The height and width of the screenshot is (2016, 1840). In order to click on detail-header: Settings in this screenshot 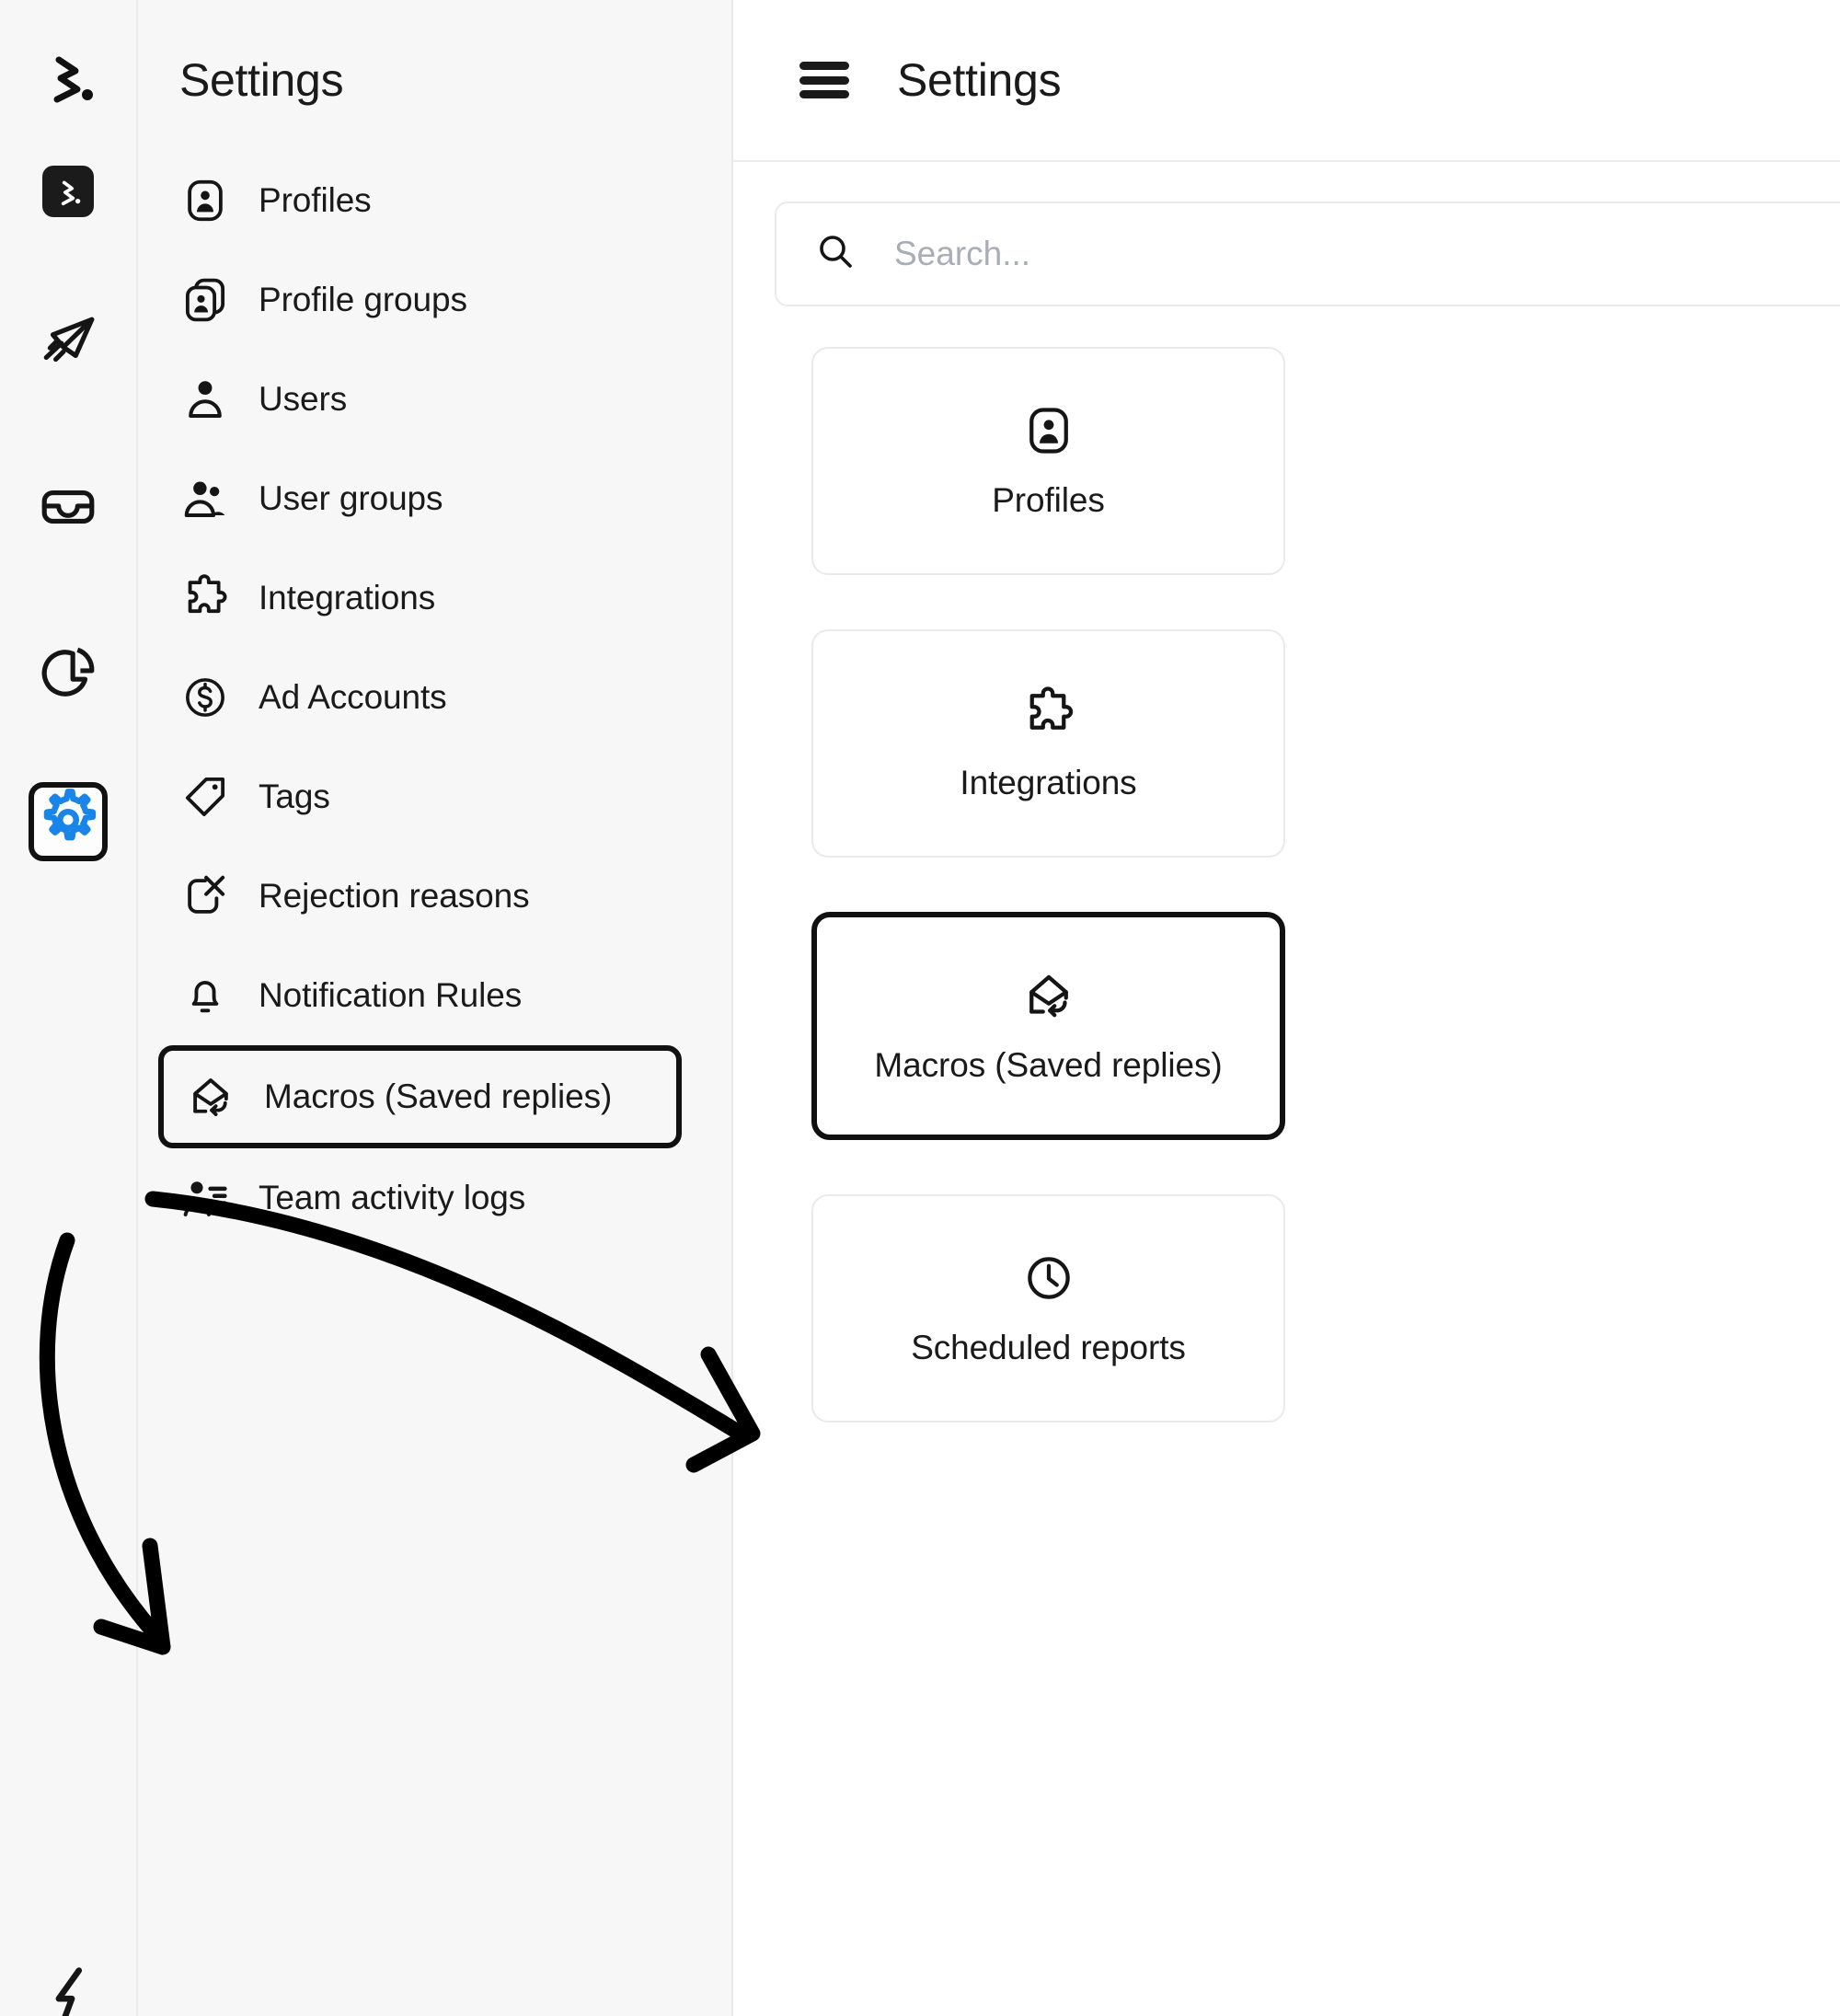, I will do `click(1286, 81)`.